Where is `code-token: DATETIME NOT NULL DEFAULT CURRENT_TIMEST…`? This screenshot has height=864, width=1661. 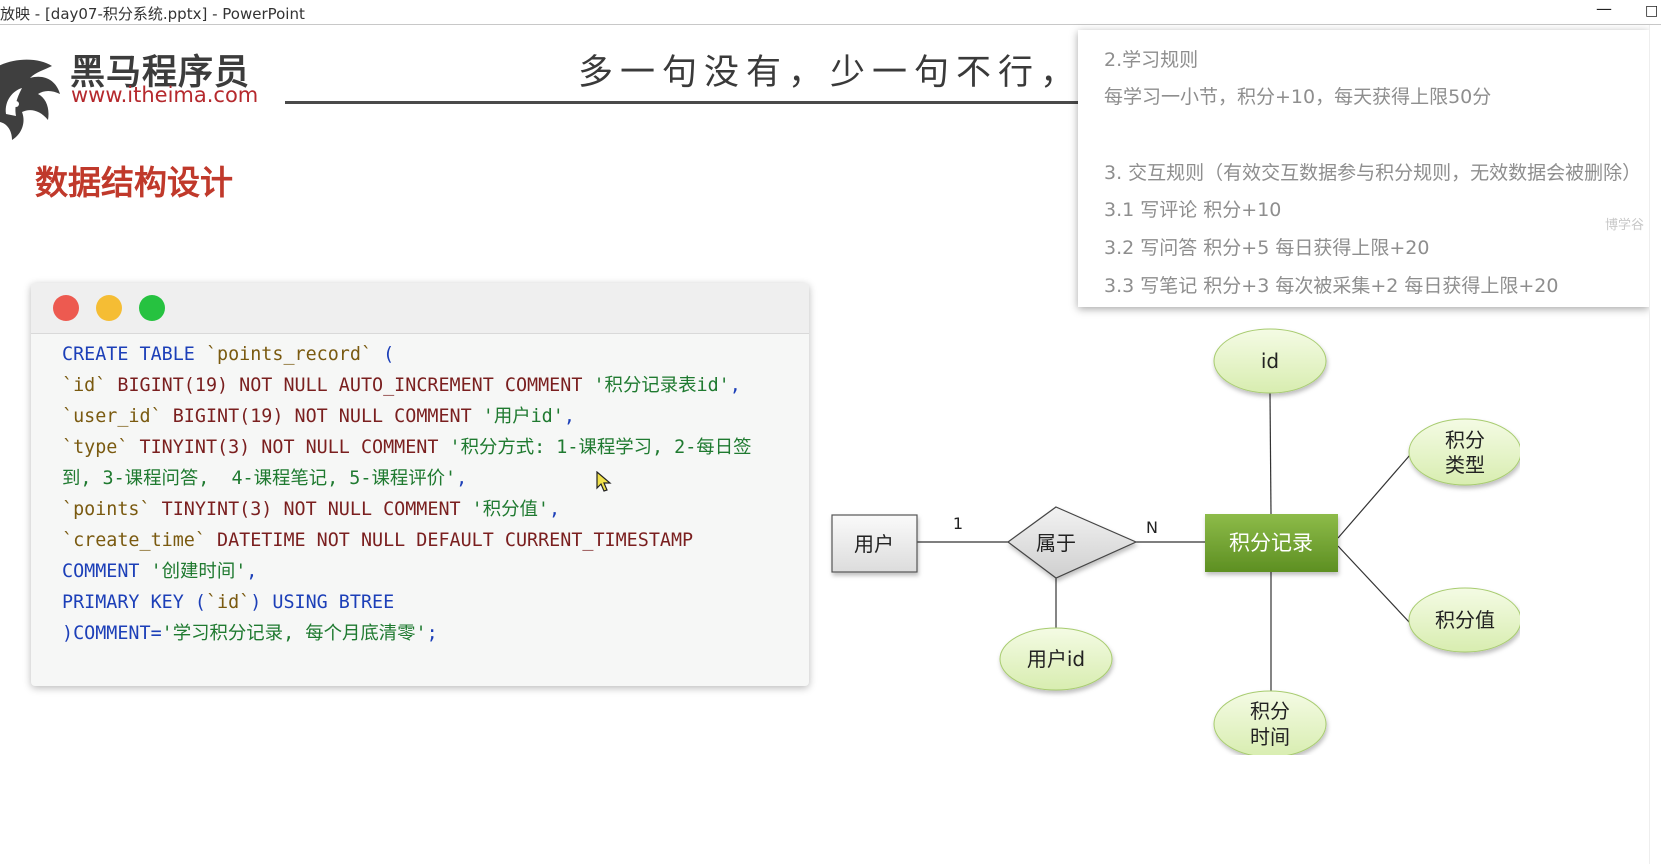
code-token: DATETIME NOT NULL DEFAULT CURRENT_TIMEST… is located at coordinates (449, 540).